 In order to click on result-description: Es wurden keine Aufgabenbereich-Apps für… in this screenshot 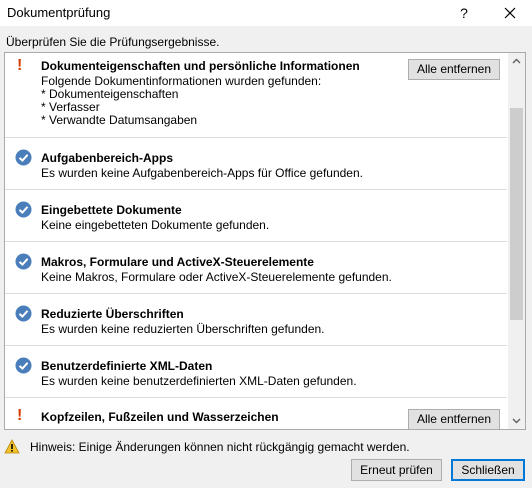, I will do `click(202, 173)`.